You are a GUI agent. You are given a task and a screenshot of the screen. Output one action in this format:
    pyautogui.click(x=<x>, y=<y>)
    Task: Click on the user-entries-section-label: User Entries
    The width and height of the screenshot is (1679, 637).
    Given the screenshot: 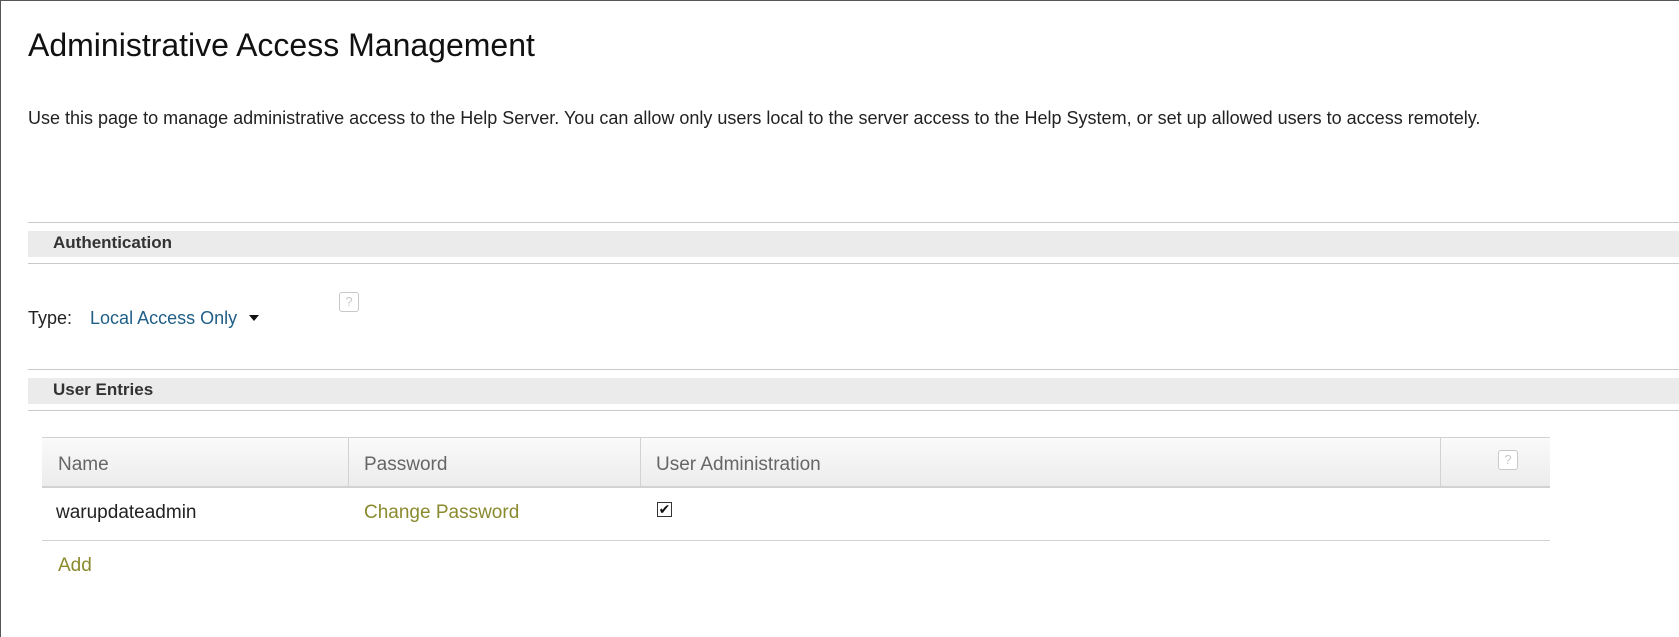 What is the action you would take?
    pyautogui.click(x=103, y=389)
    